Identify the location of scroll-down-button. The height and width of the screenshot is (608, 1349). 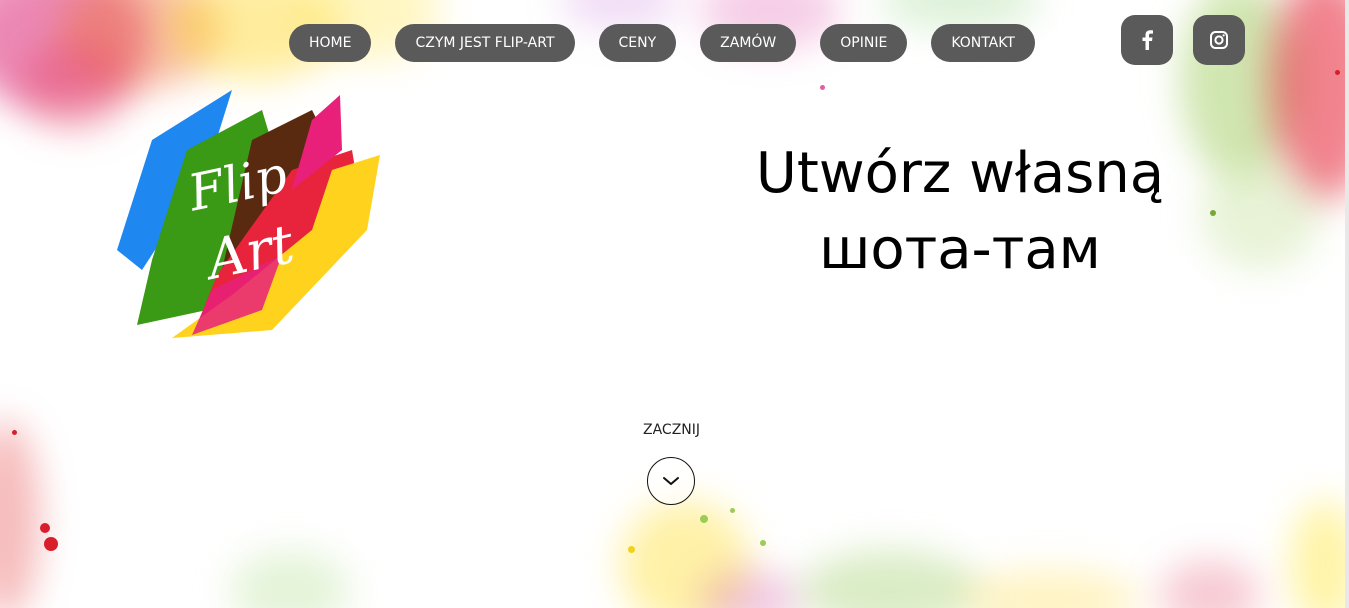
(671, 481).